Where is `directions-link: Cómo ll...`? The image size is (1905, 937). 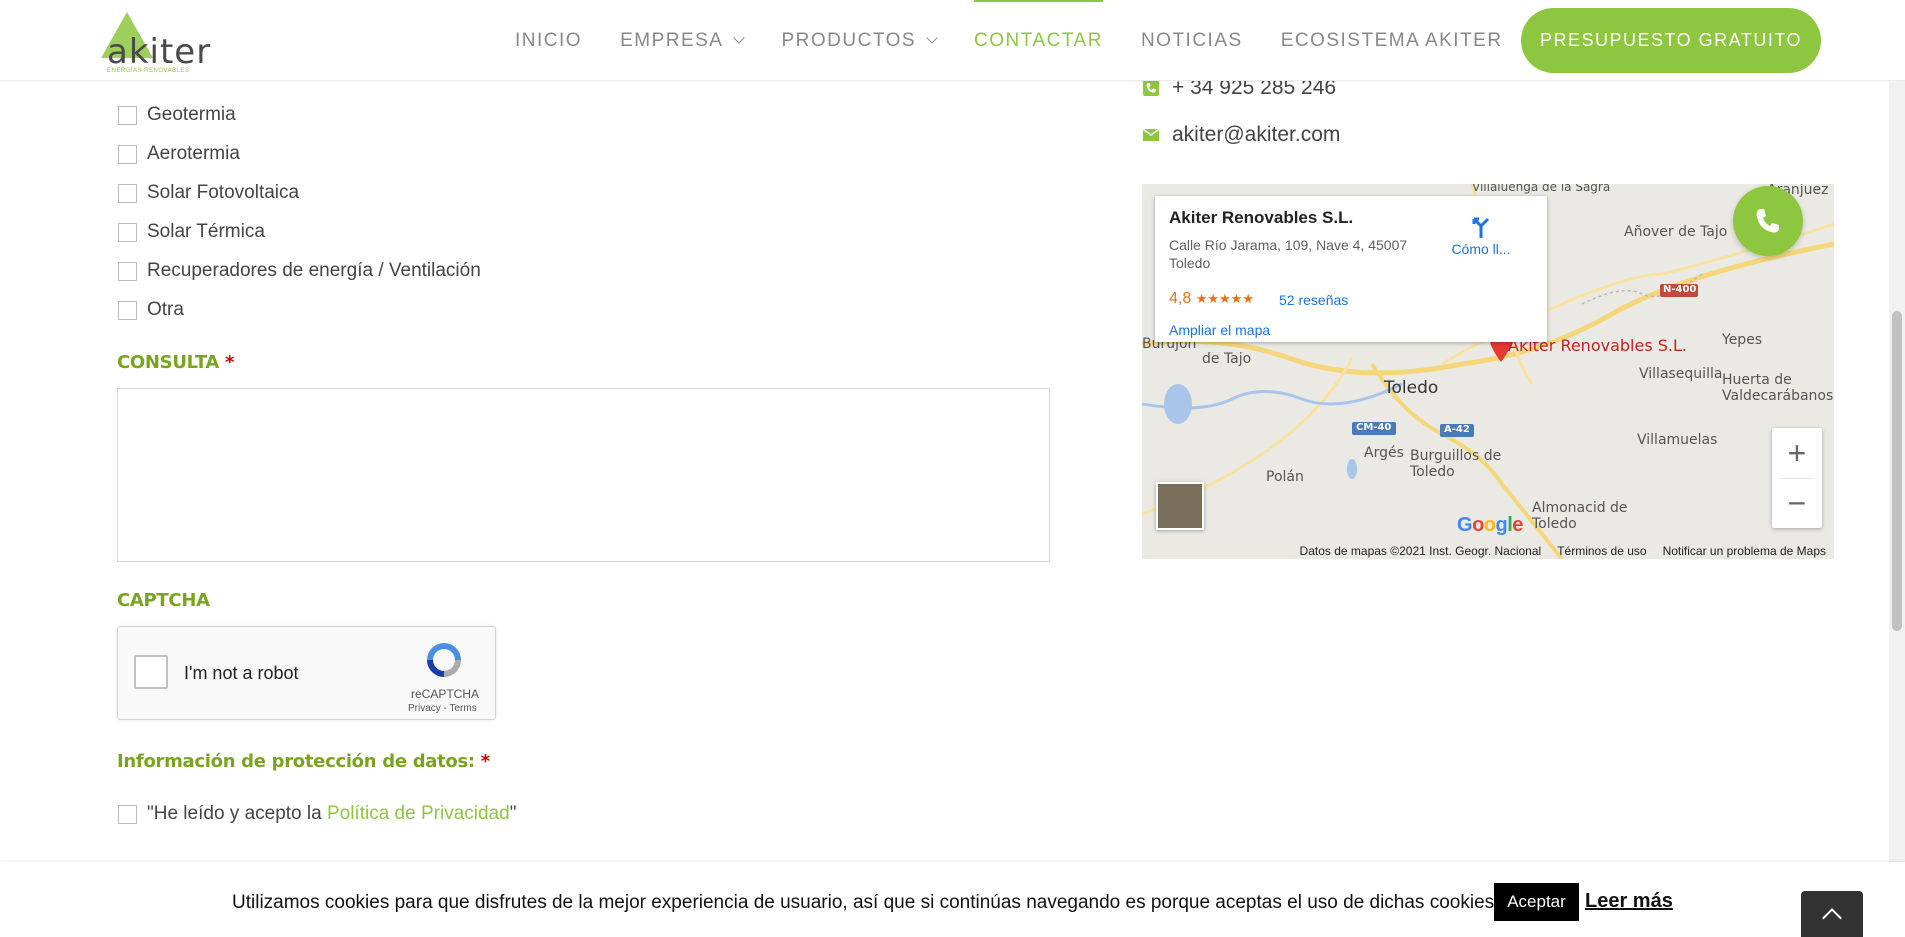
directions-link: Cómo ll... is located at coordinates (1481, 235).